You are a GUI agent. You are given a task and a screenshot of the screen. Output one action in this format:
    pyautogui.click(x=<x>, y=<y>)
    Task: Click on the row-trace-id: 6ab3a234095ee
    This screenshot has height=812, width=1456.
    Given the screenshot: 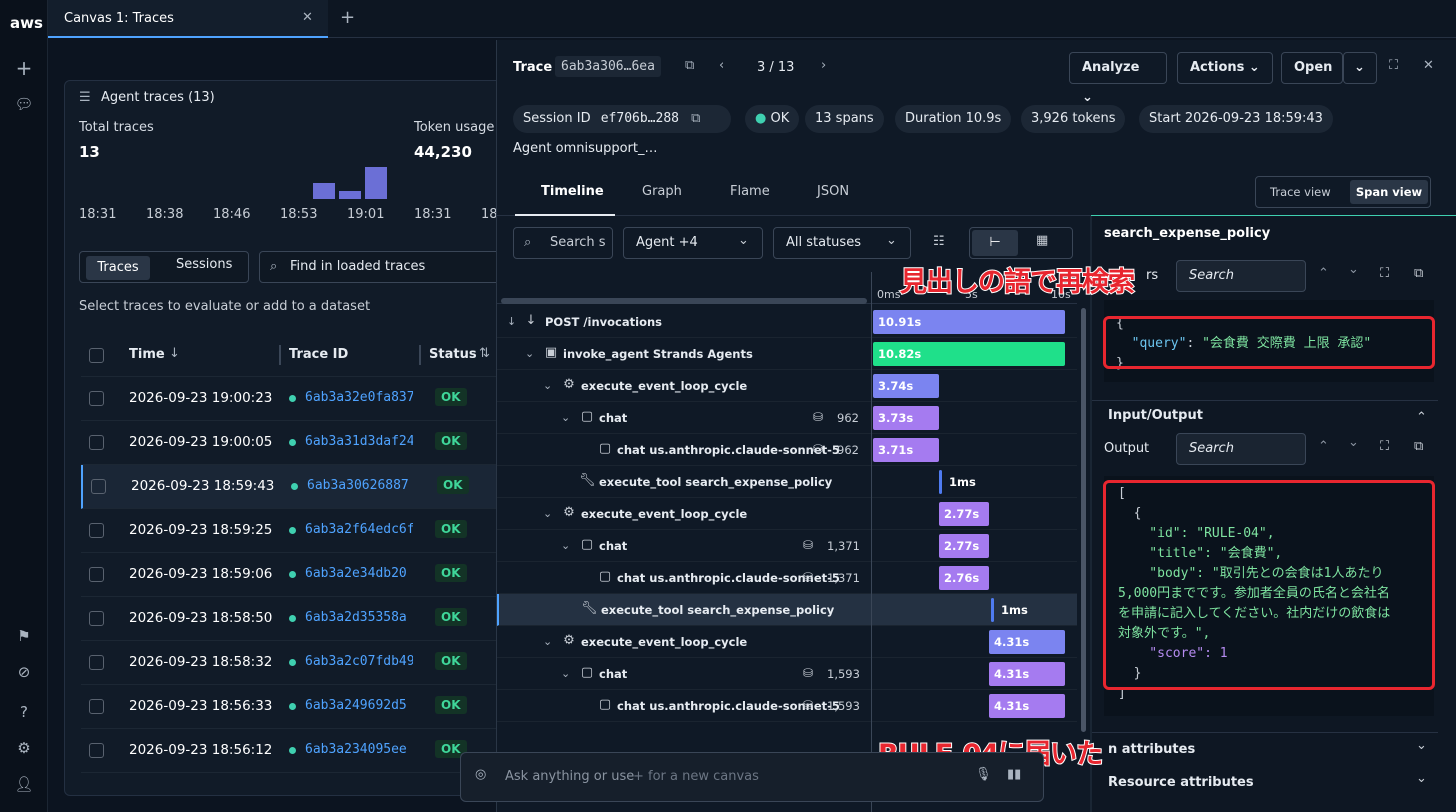 What is the action you would take?
    pyautogui.click(x=359, y=749)
    